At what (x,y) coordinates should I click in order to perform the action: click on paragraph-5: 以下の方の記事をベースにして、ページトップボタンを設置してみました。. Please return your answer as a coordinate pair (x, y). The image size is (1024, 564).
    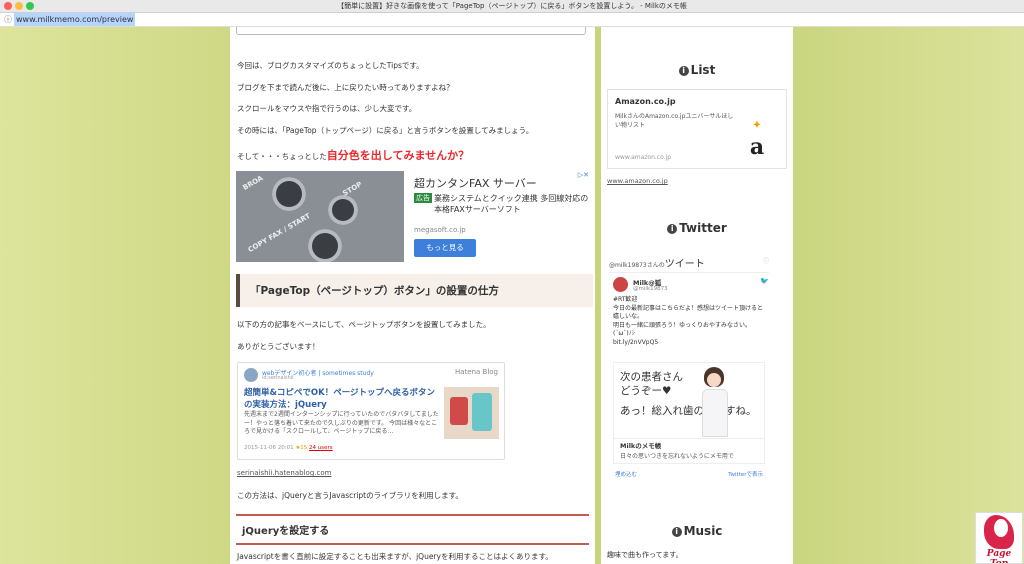
    Looking at the image, I should click on (364, 324).